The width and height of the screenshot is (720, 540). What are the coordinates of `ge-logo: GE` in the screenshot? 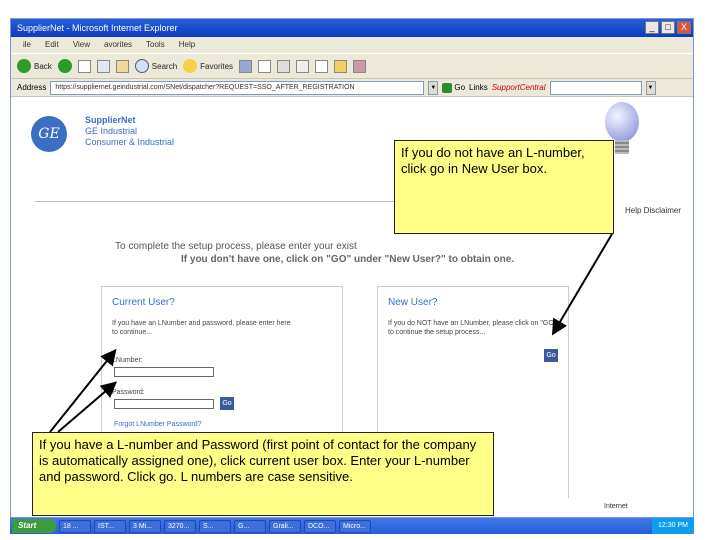 It's located at (49, 134).